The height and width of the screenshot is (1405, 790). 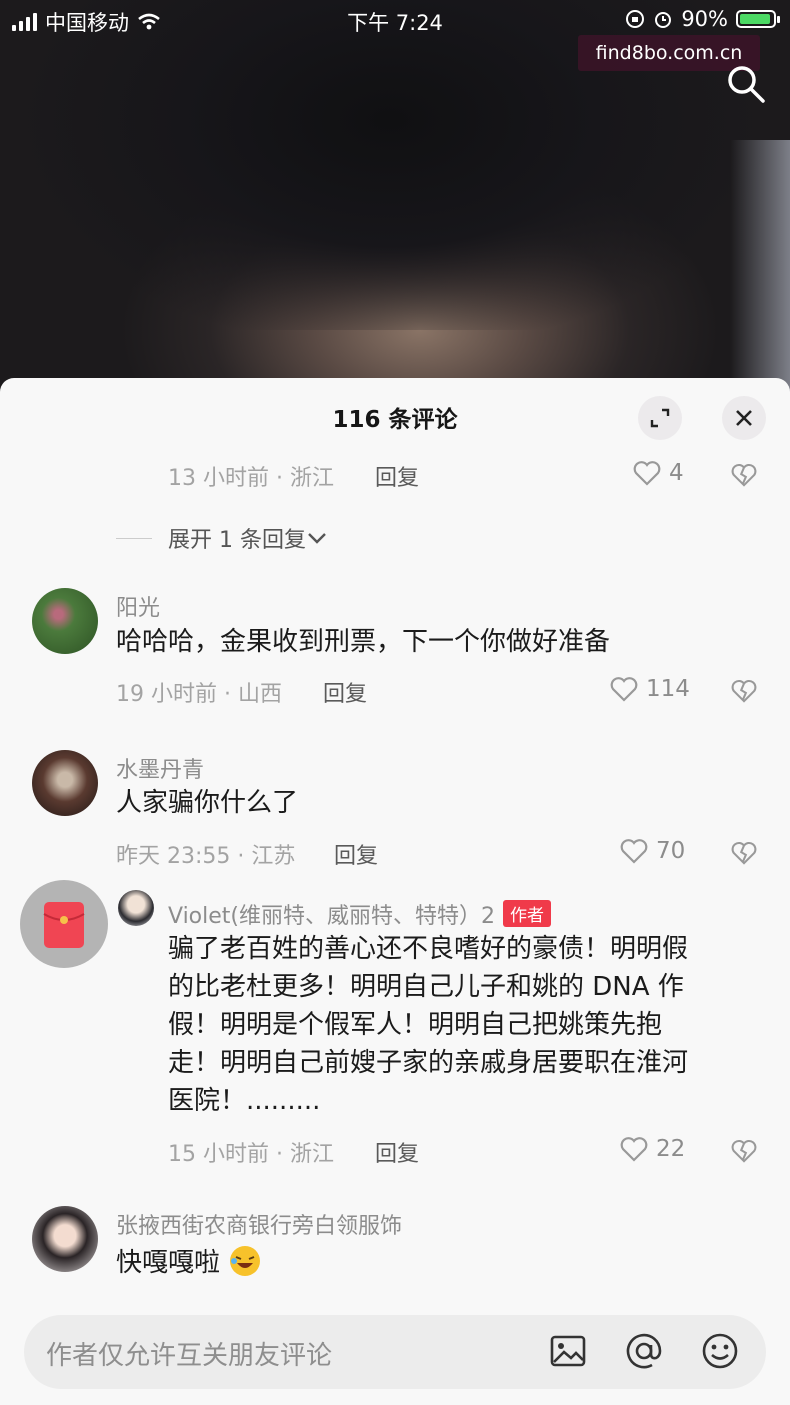 I want to click on like-button: 4, so click(x=658, y=473).